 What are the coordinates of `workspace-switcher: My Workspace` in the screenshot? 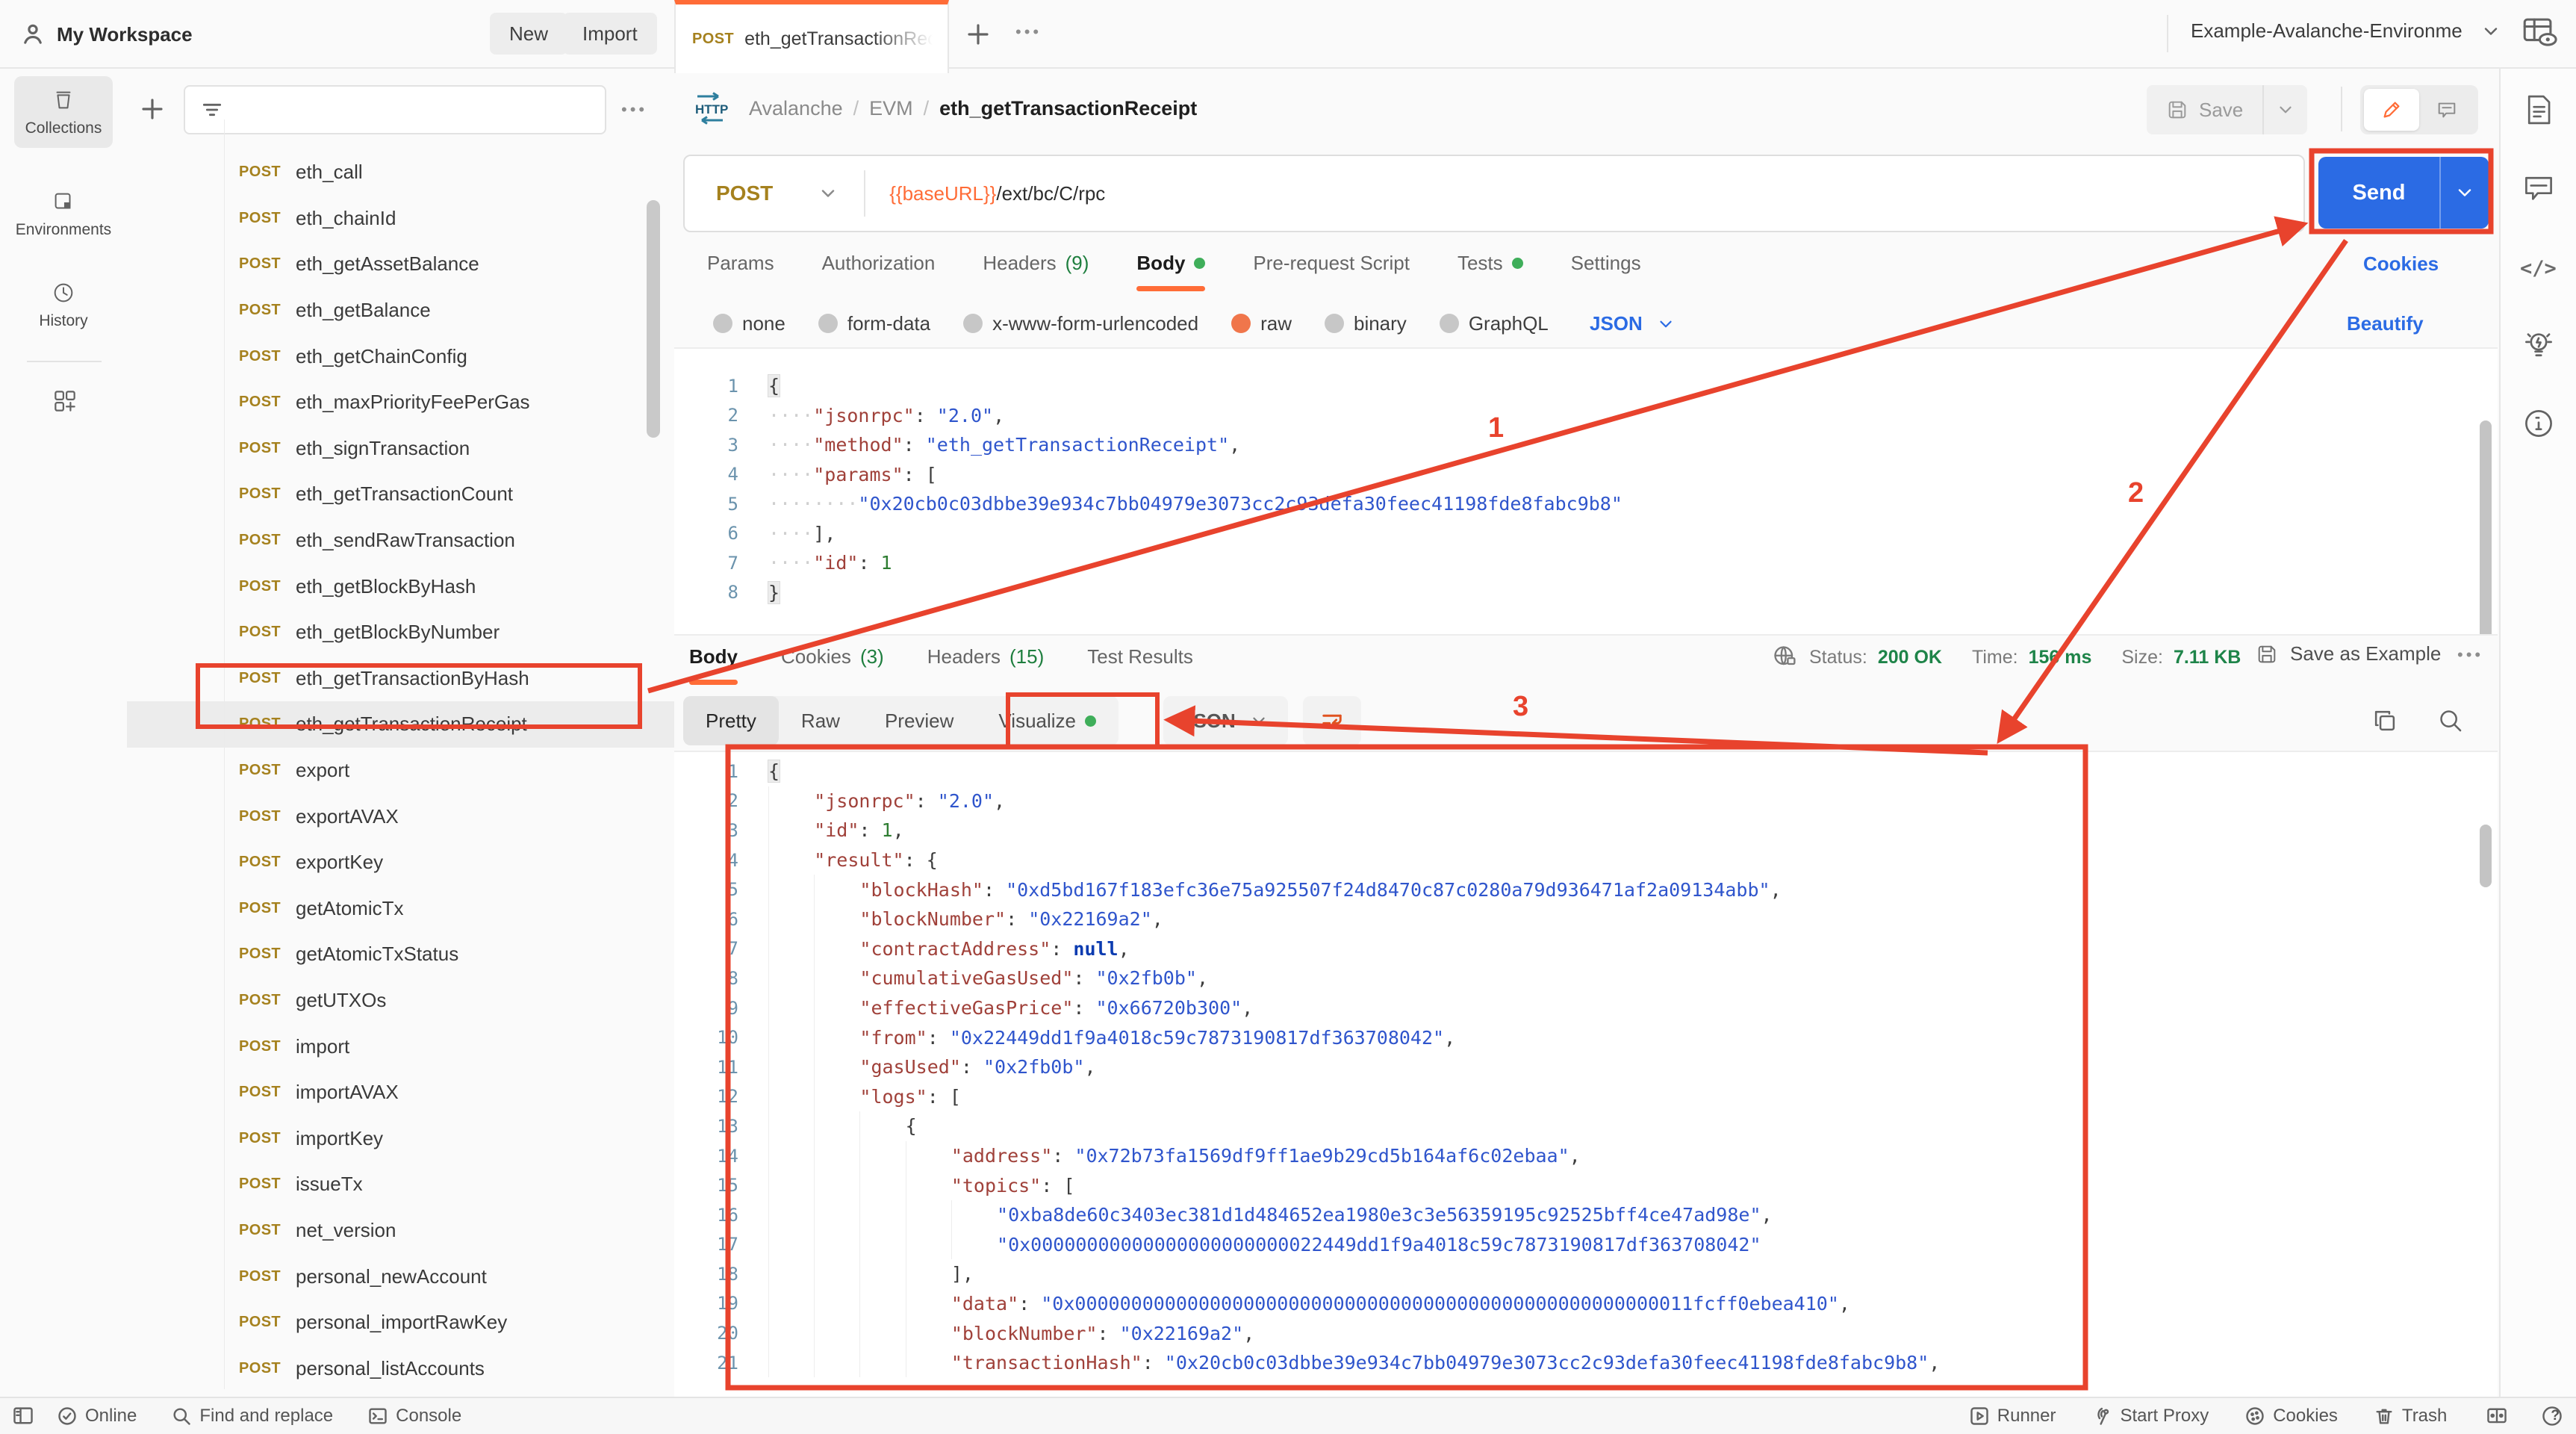 It's located at (106, 34).